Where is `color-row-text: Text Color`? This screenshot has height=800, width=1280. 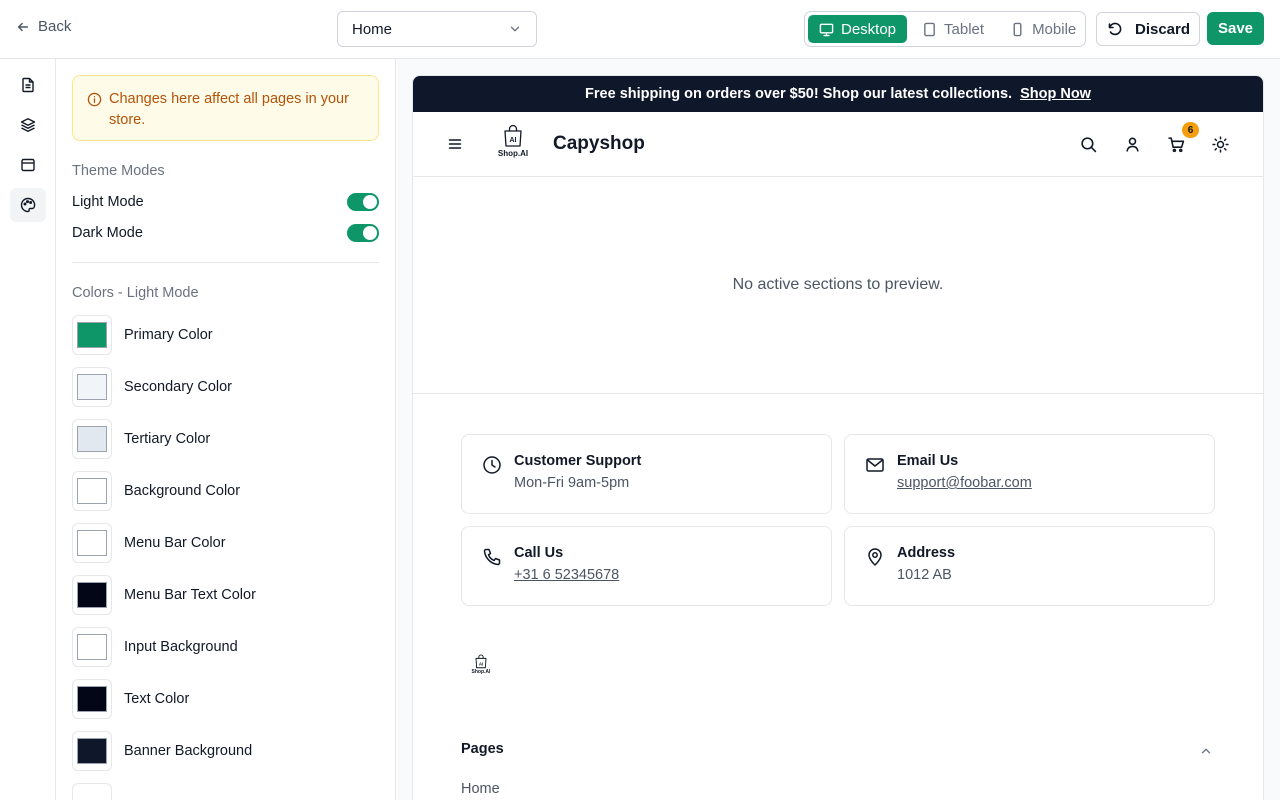 color-row-text: Text Color is located at coordinates (130, 699).